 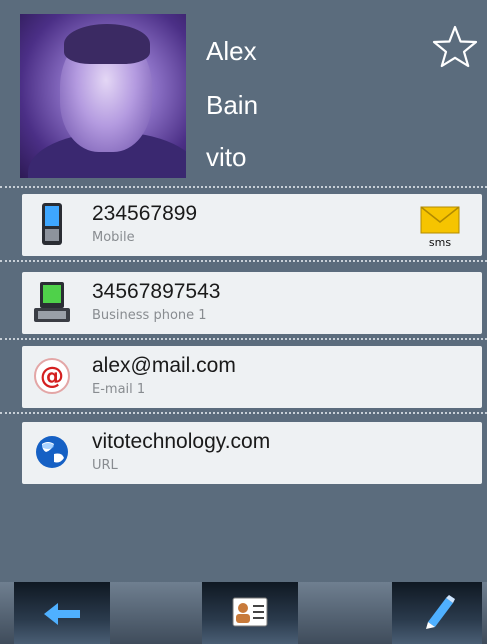 What do you see at coordinates (231, 51) in the screenshot?
I see `contact-first-name: Alex` at bounding box center [231, 51].